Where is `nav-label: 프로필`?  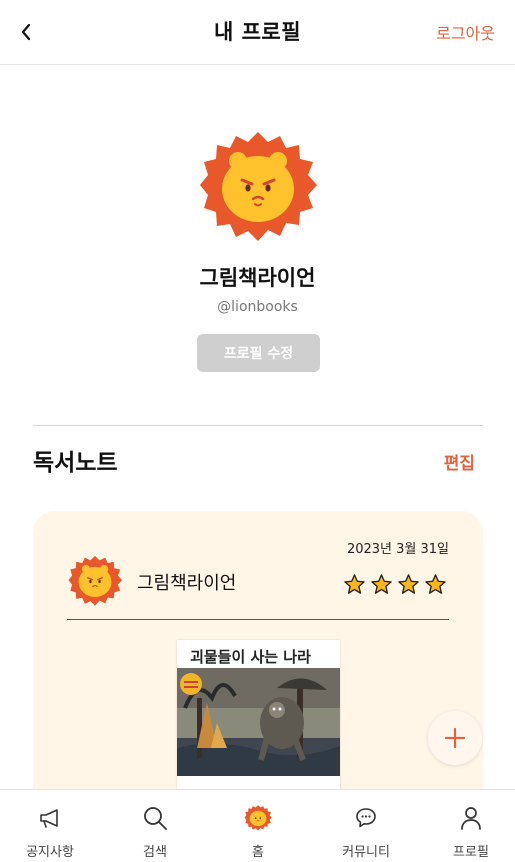
nav-label: 프로필 is located at coordinates (471, 852).